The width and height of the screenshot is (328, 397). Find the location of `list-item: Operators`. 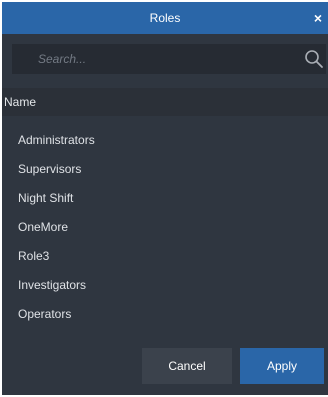

list-item: Operators is located at coordinates (165, 314).